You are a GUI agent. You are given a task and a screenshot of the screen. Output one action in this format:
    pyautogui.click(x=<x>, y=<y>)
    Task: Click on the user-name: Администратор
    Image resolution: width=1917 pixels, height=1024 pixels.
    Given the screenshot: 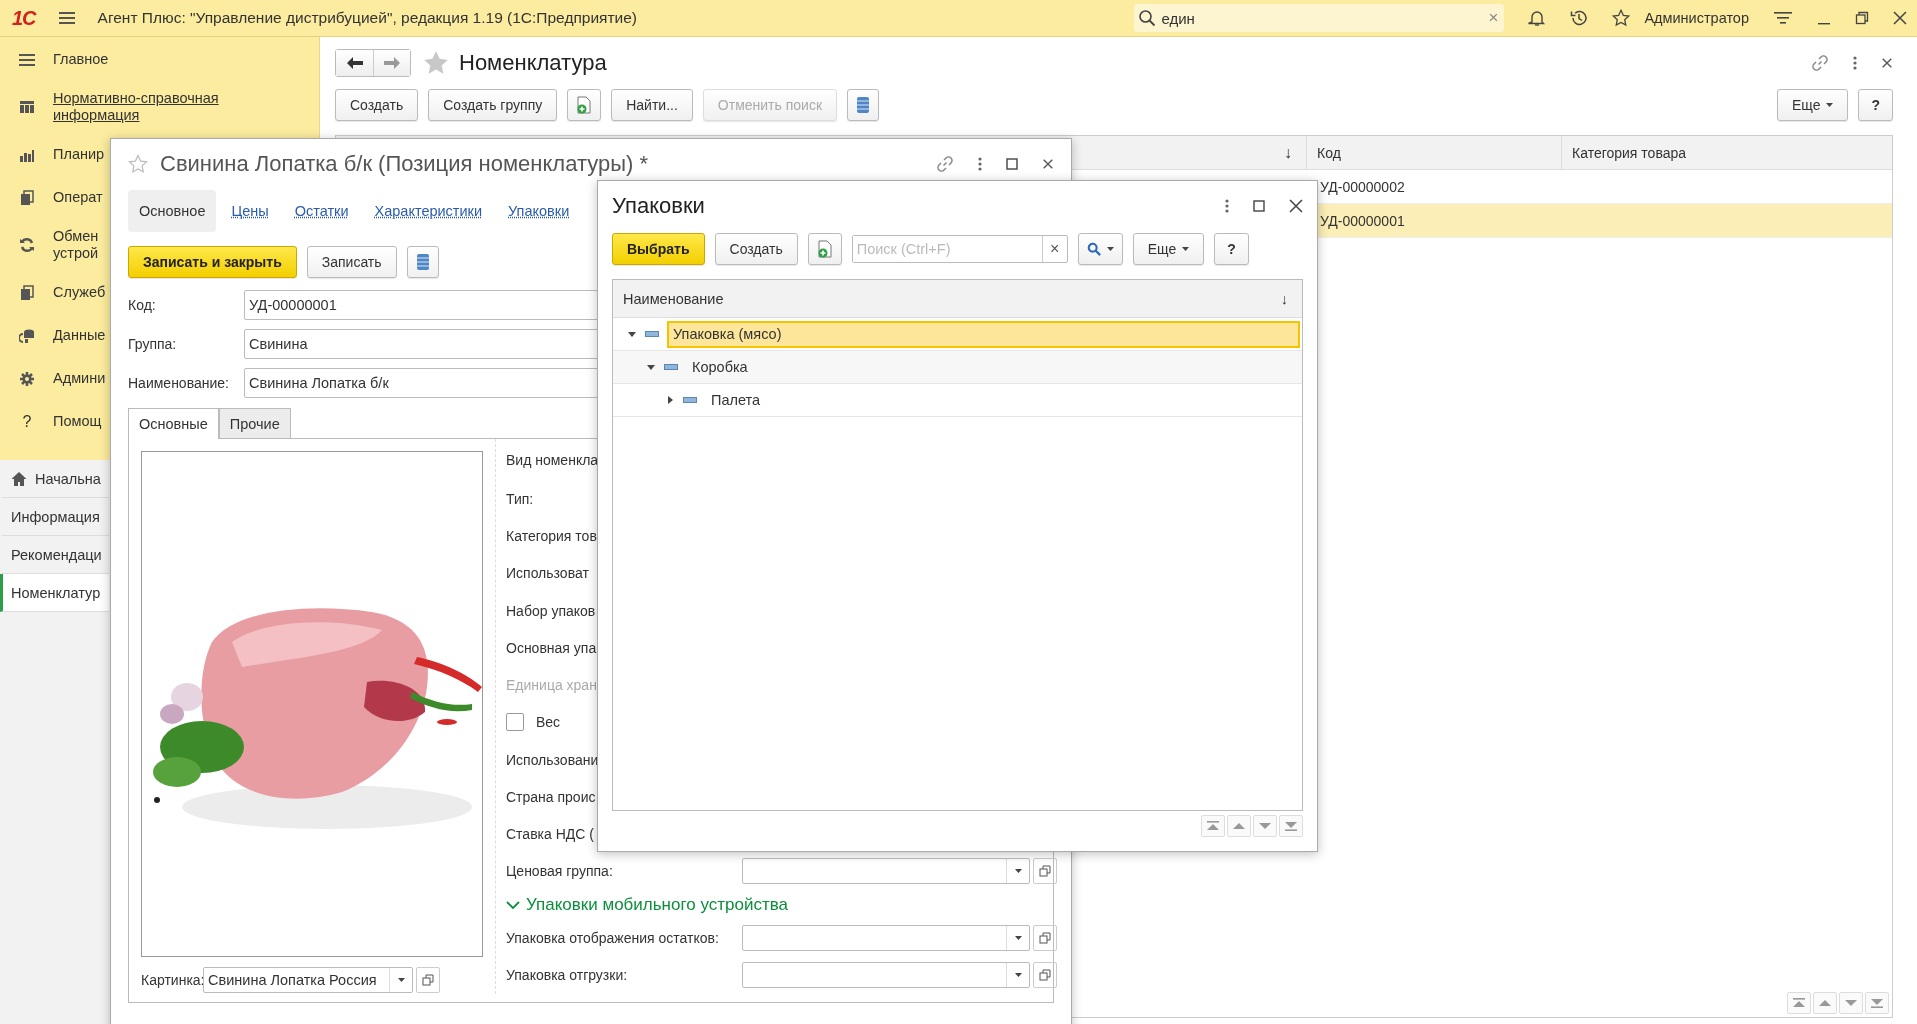 What is the action you would take?
    pyautogui.click(x=1696, y=18)
    